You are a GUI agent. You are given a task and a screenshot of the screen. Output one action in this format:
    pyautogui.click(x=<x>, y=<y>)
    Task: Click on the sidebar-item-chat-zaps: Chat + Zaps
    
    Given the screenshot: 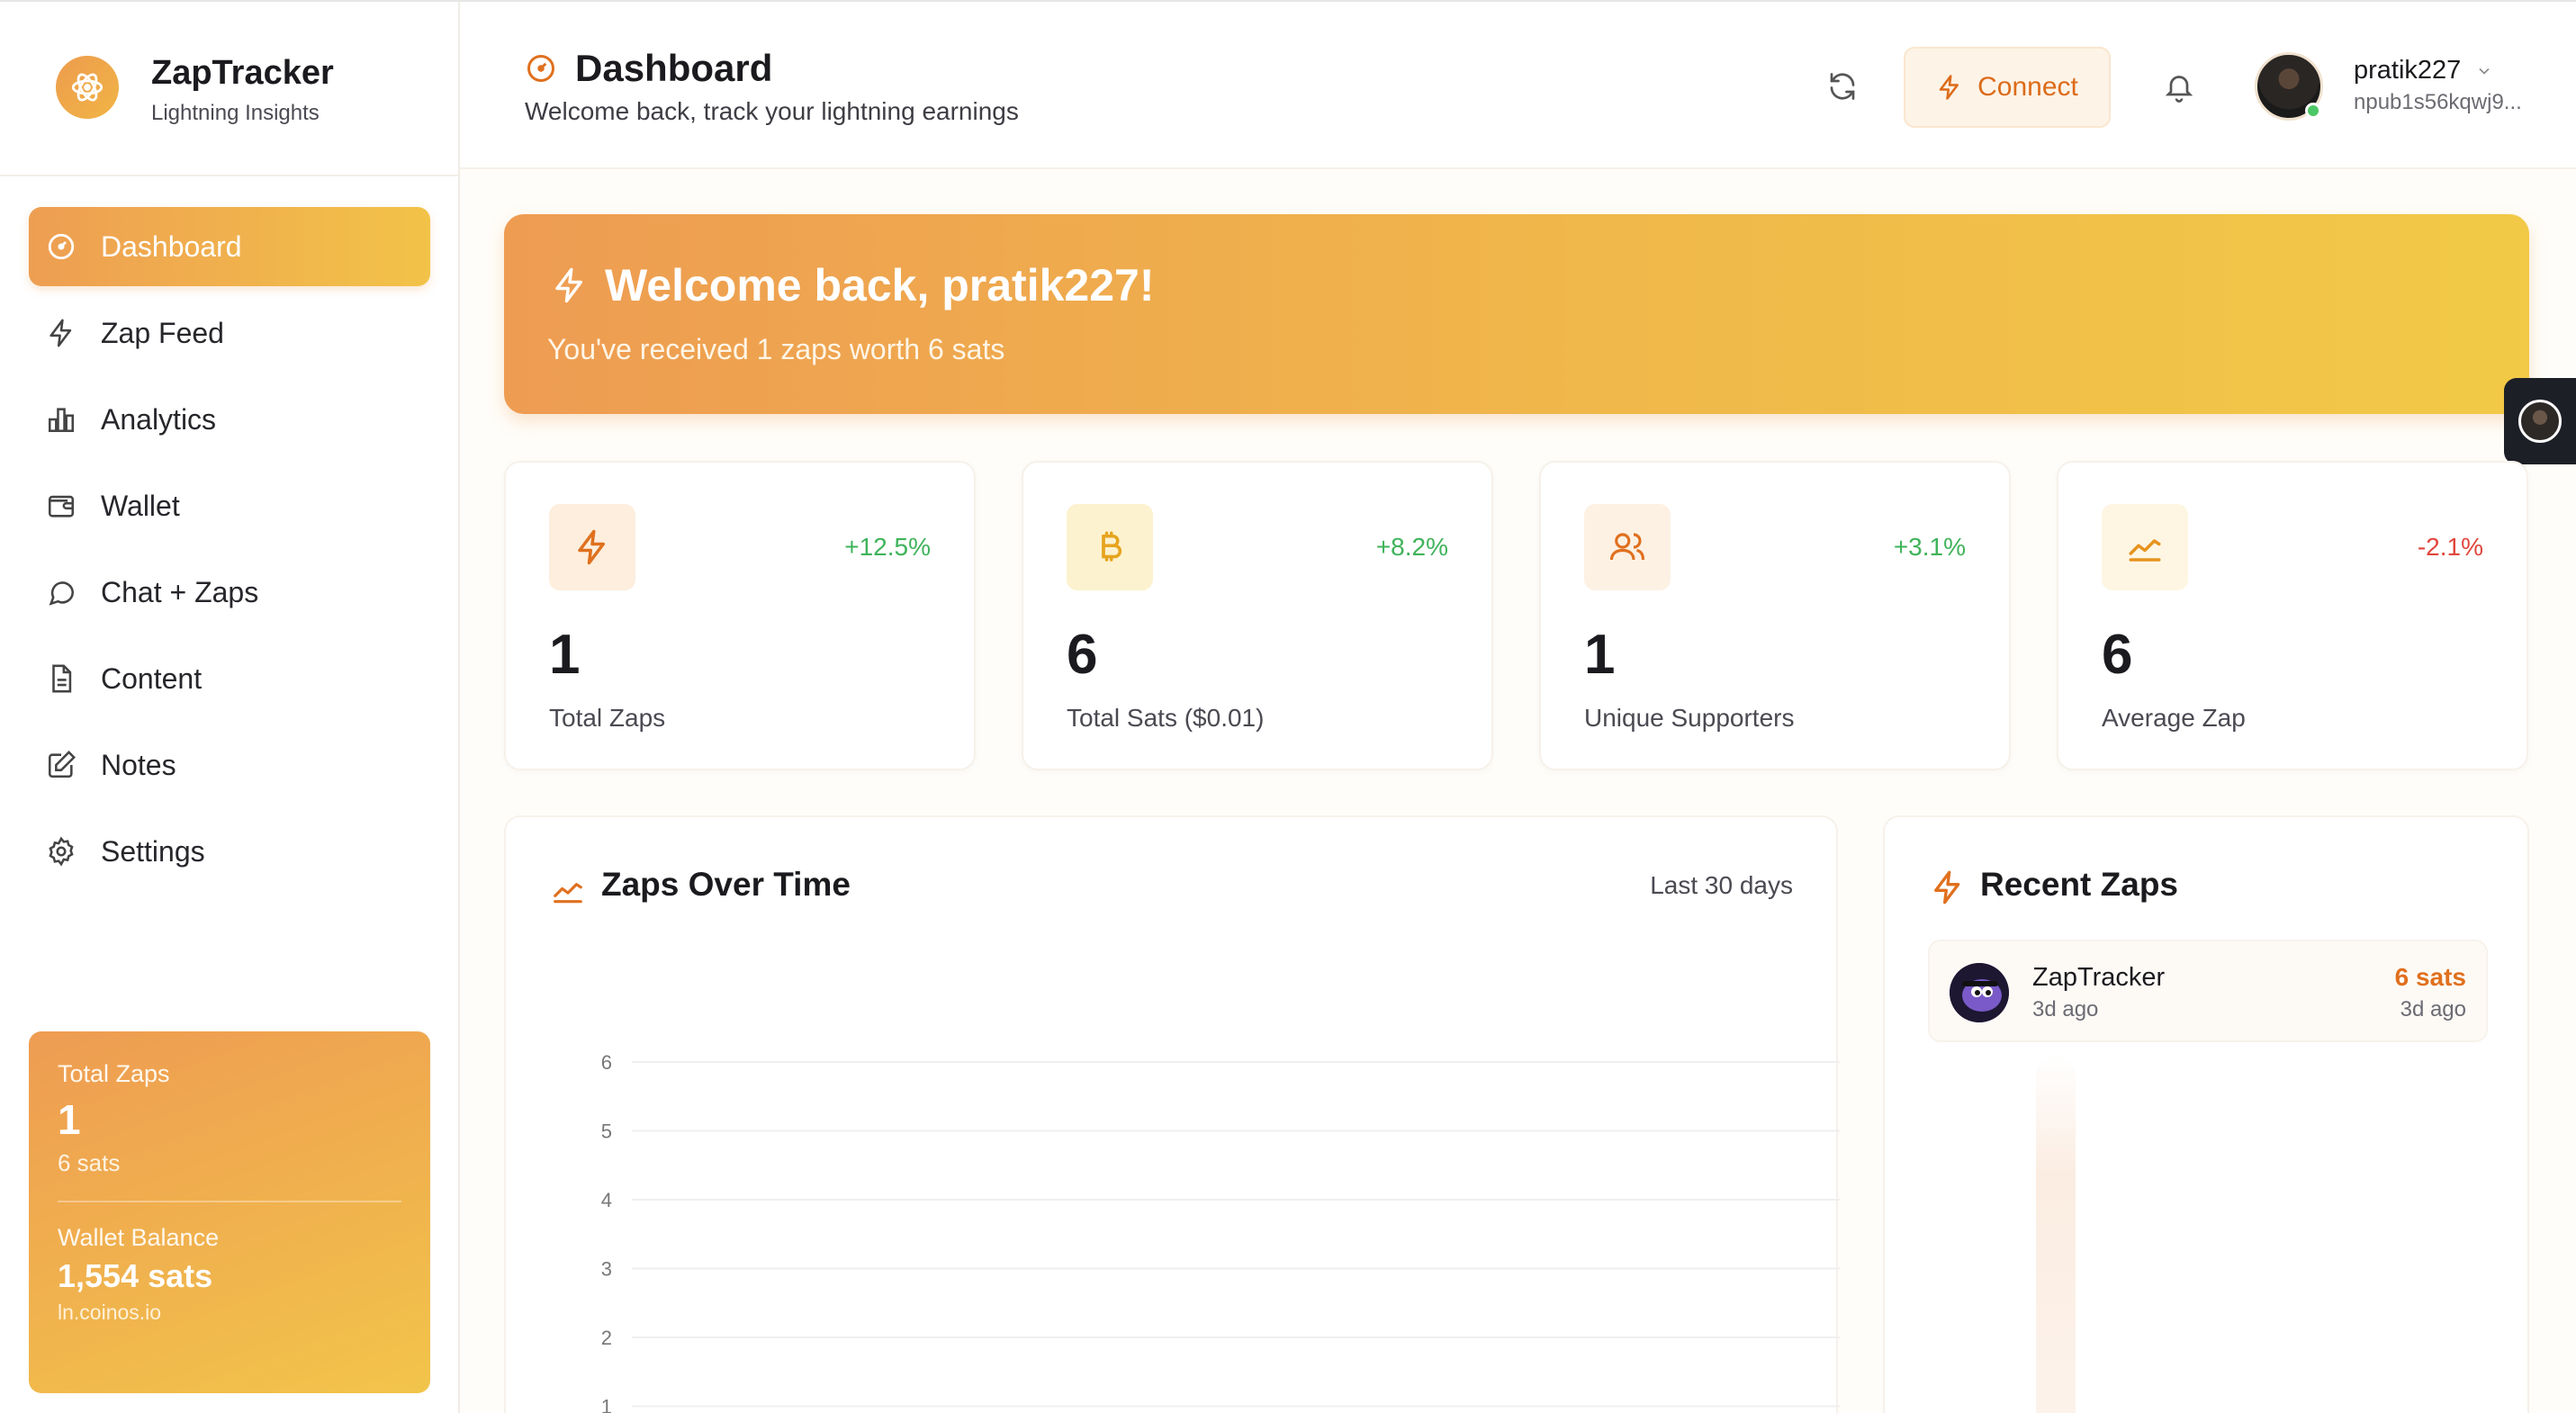 What is the action you would take?
    pyautogui.click(x=229, y=592)
    